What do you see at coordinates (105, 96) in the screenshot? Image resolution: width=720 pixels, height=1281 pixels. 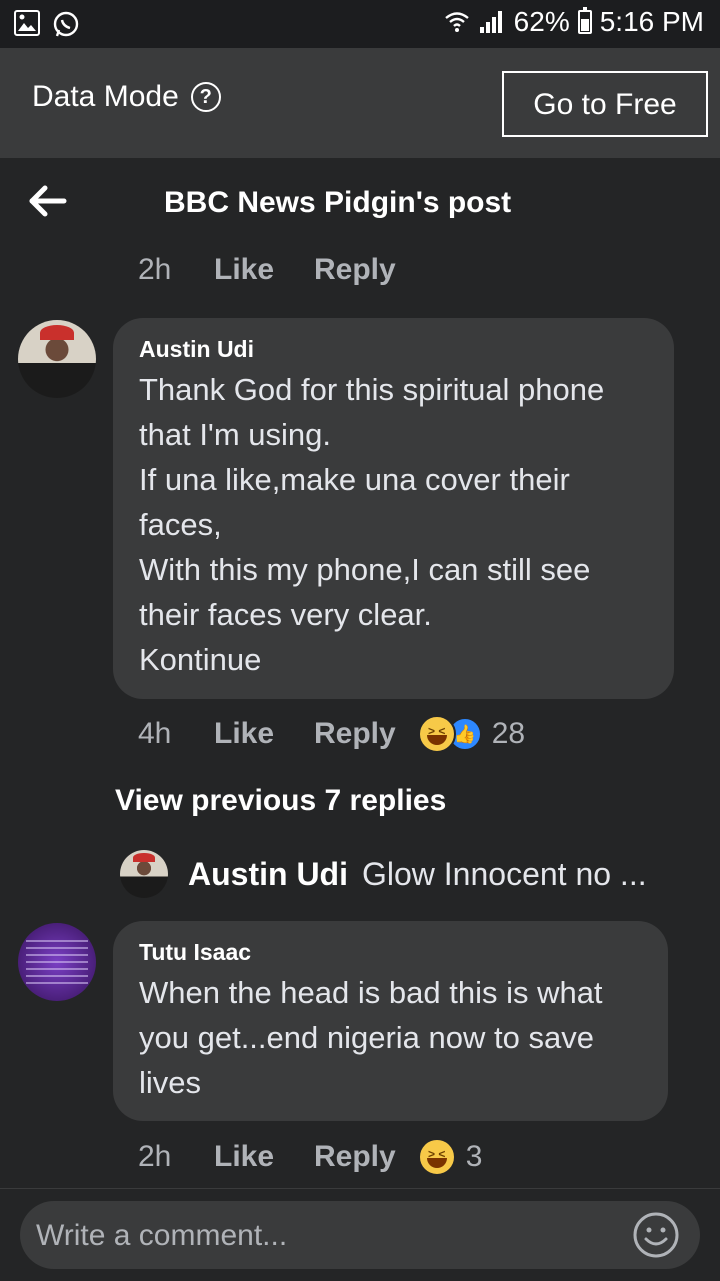 I see `data-mode-label: Data Mode` at bounding box center [105, 96].